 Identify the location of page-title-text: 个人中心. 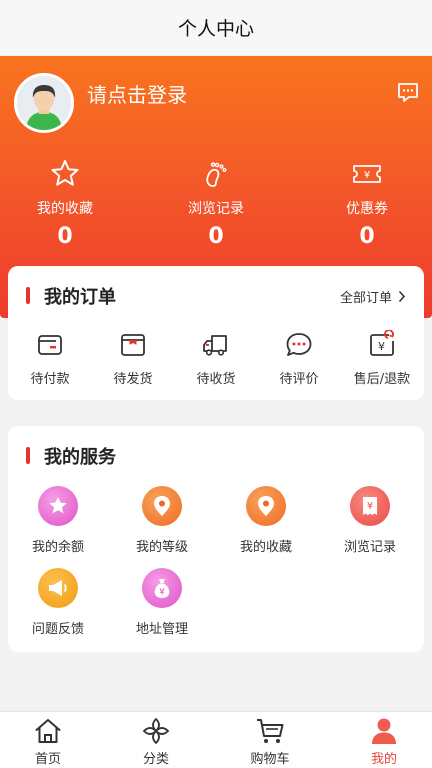
(215, 29).